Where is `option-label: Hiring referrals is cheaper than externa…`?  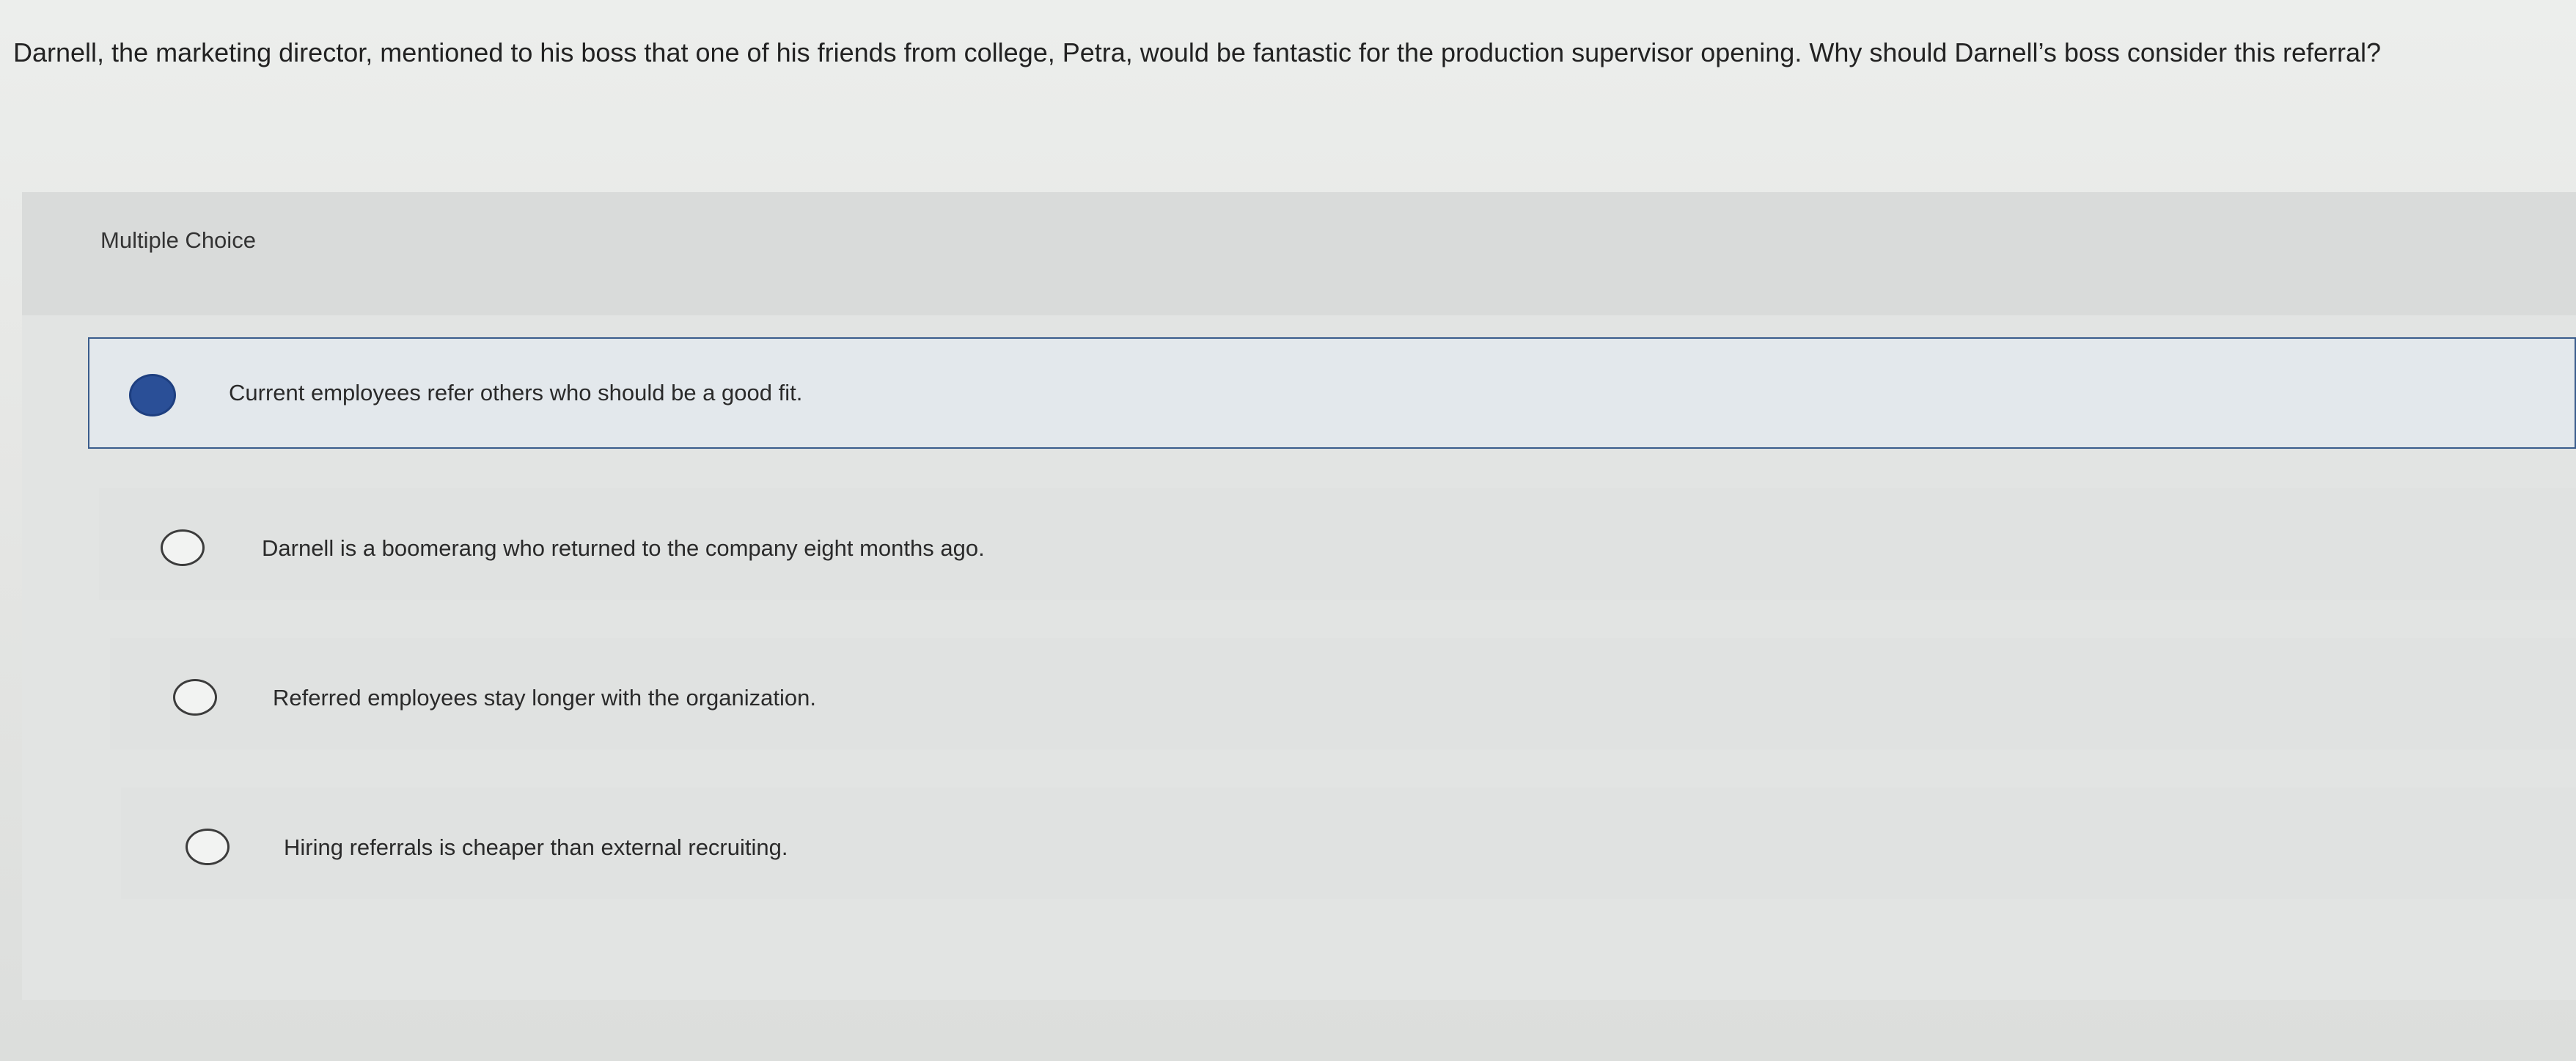
option-label: Hiring referrals is cheaper than externa… is located at coordinates (536, 847).